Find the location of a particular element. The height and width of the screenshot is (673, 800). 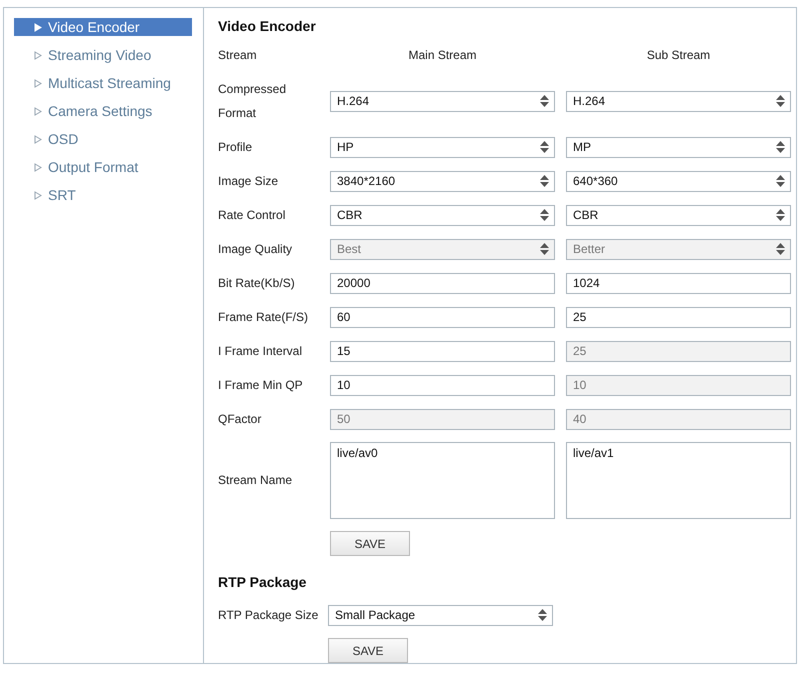

section-title: Video Encoder is located at coordinates (267, 26).